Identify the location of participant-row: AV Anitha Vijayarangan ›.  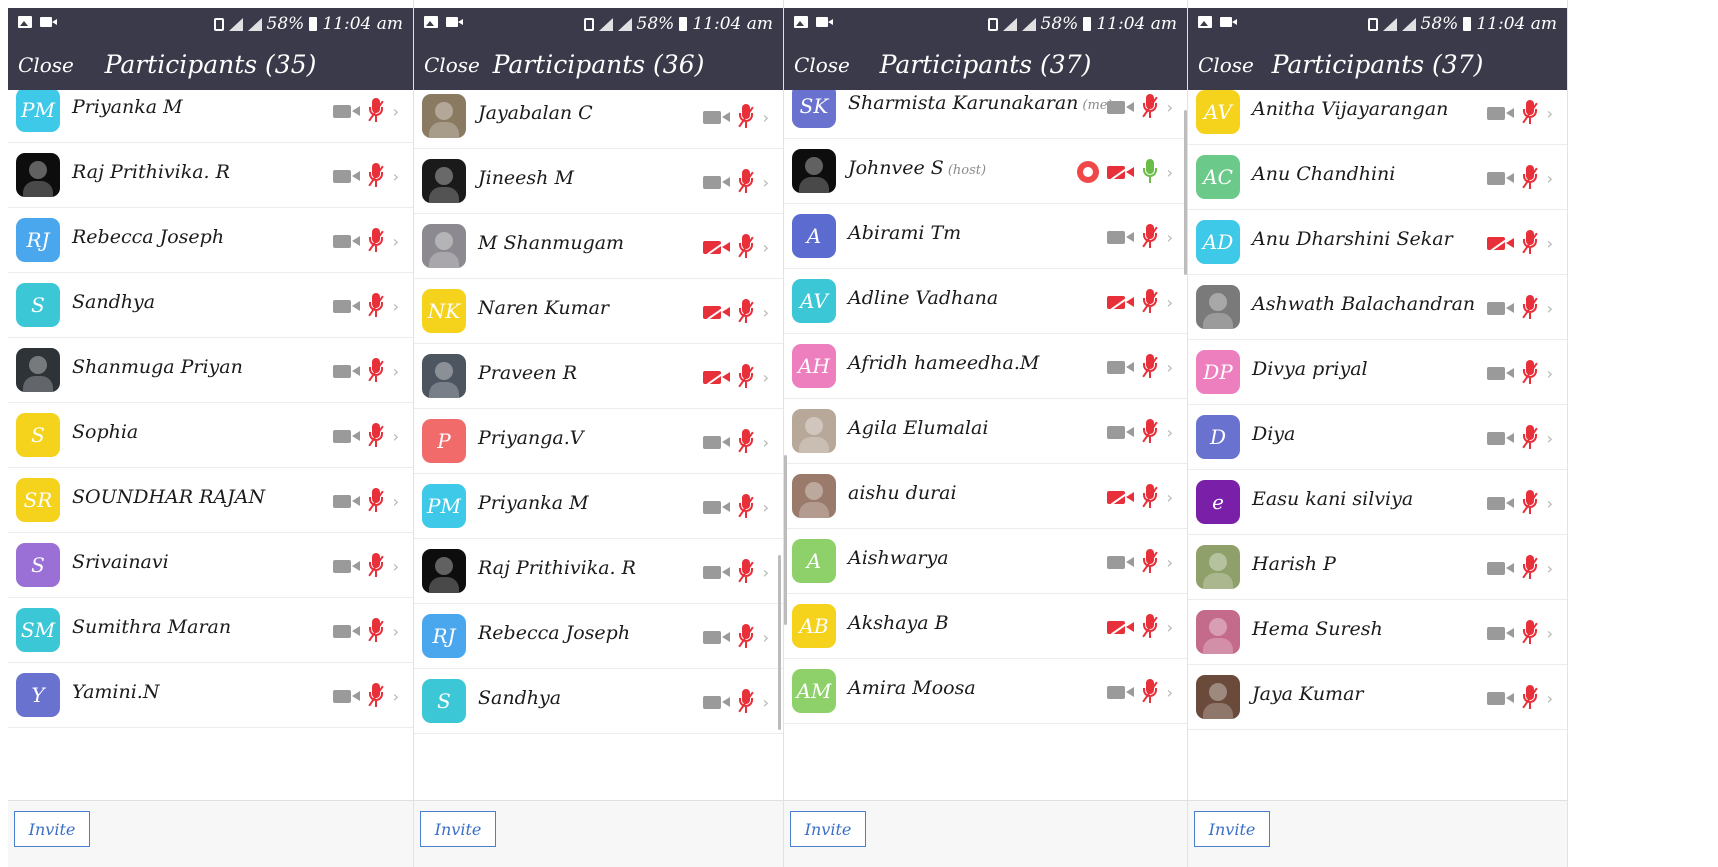
(1377, 117).